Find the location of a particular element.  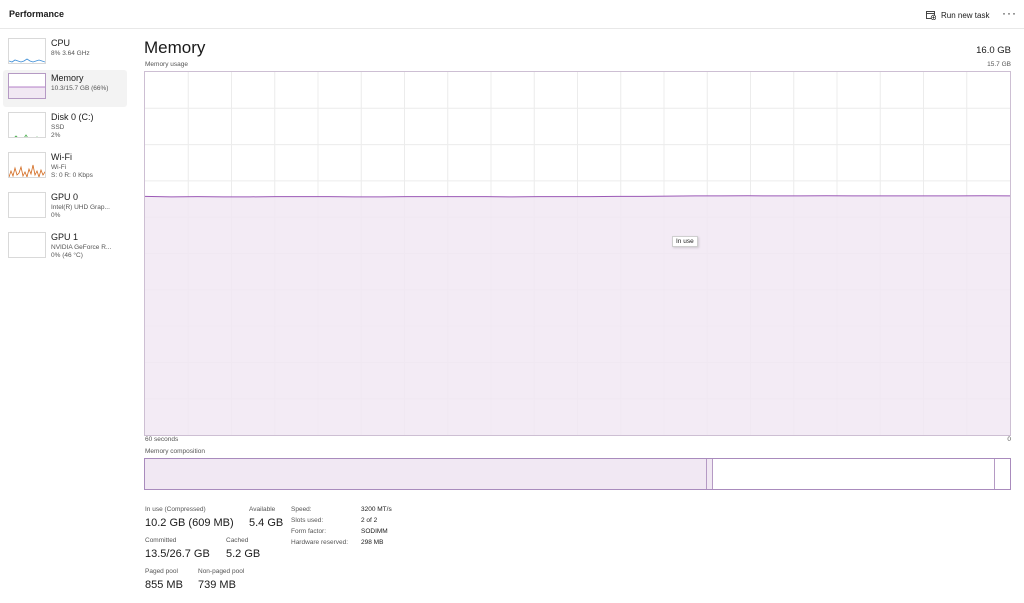

in-use-tooltip: In use is located at coordinates (685, 241).